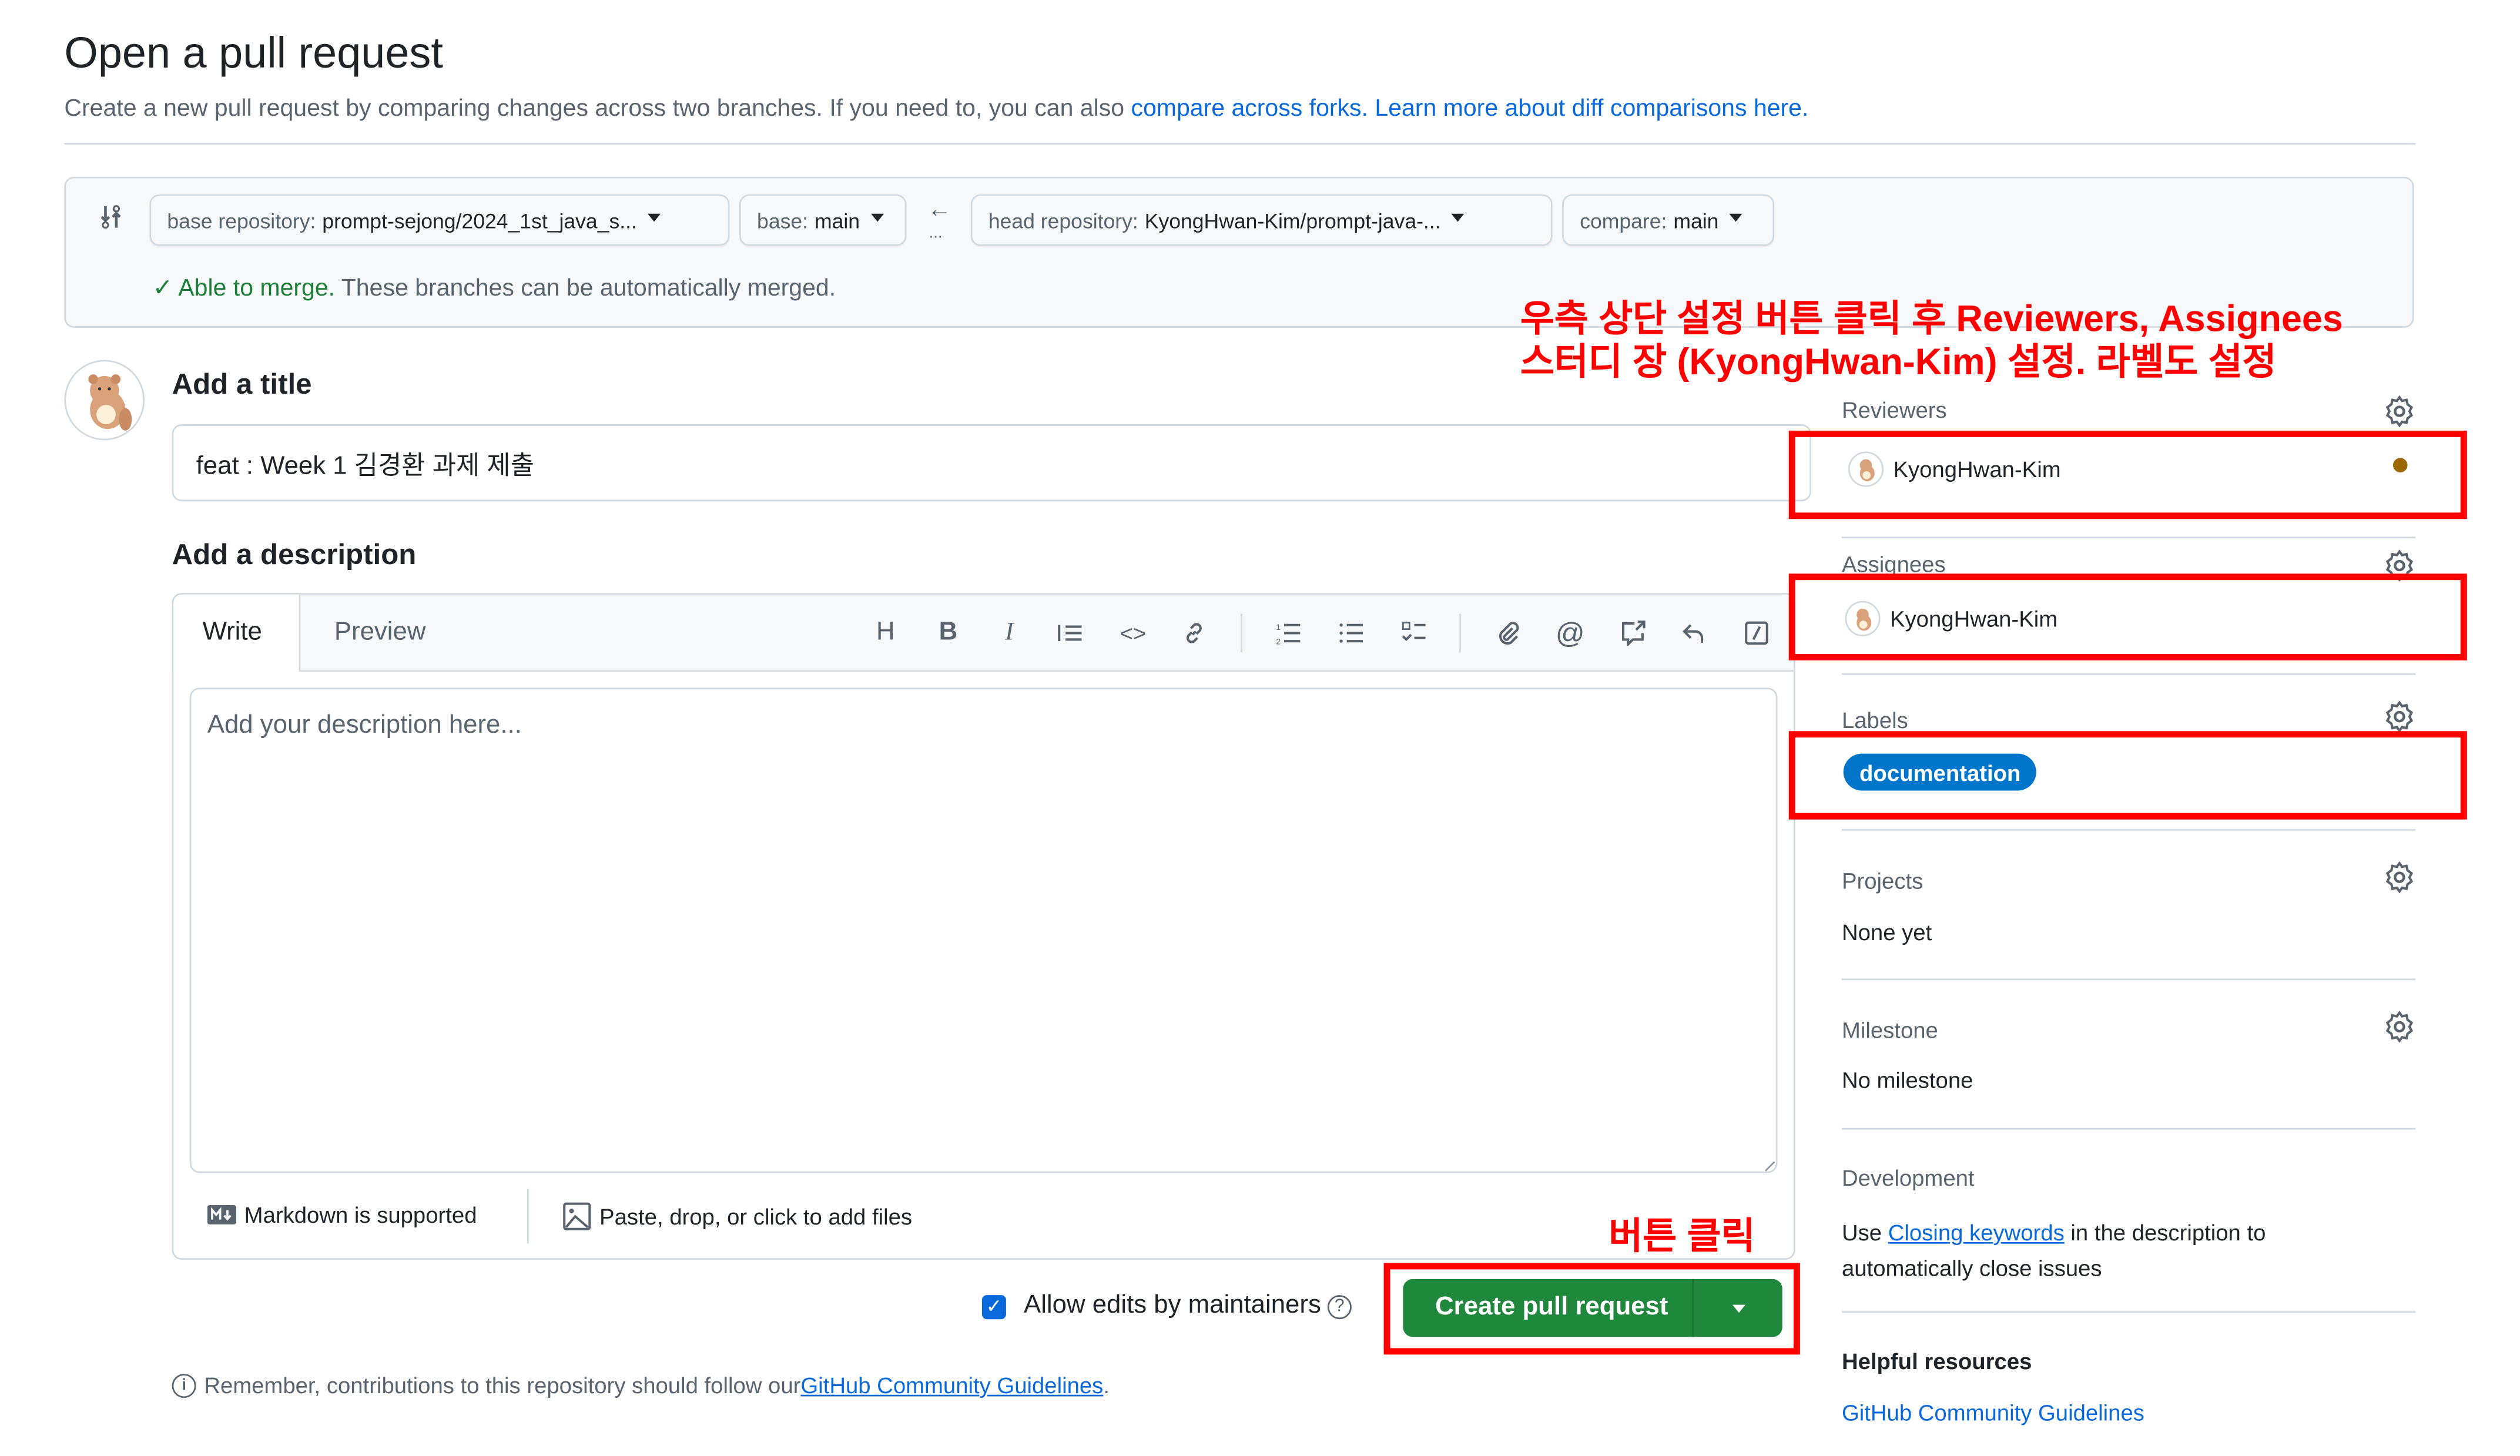 The image size is (2520, 1456). I want to click on compare-label: compare:, so click(1623, 220).